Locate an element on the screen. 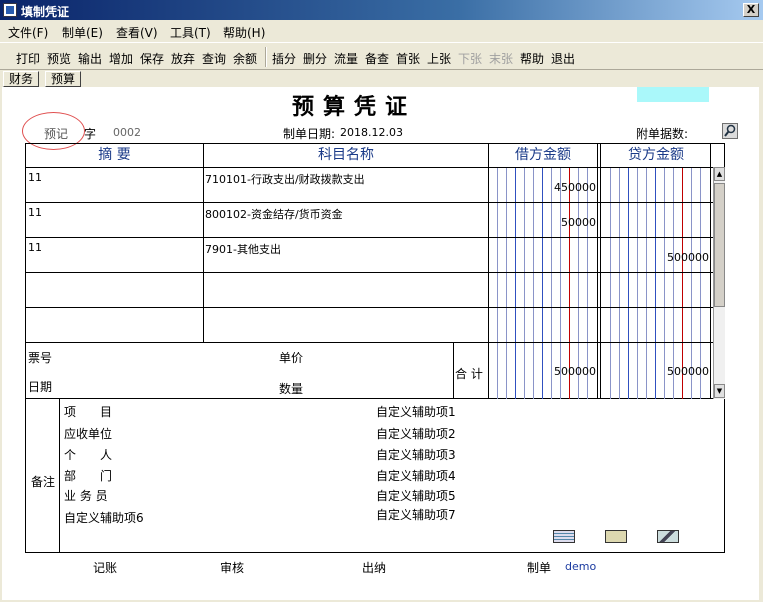  window-title: 填制凭证 is located at coordinates (45, 12).